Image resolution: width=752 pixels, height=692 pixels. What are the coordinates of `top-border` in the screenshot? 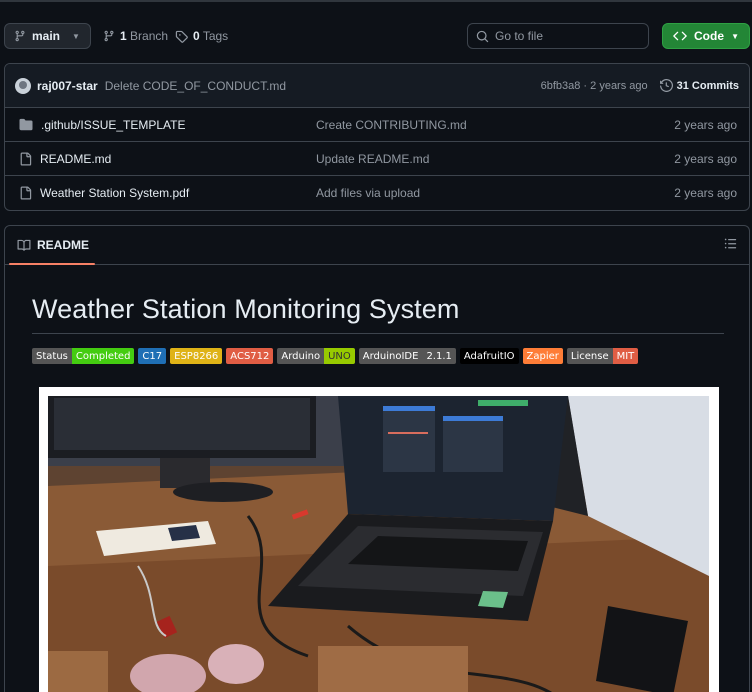 It's located at (376, 1).